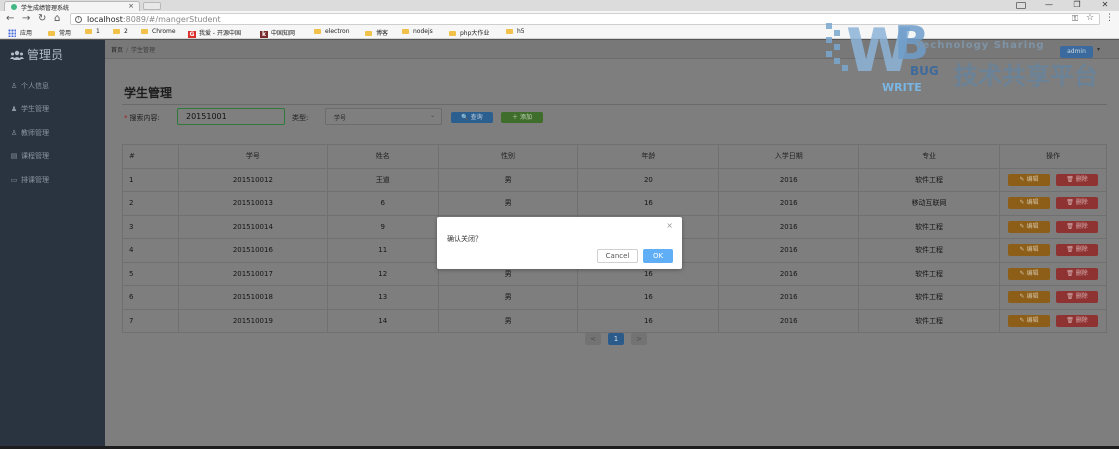 Image resolution: width=1119 pixels, height=449 pixels. Describe the element at coordinates (29, 110) in the screenshot. I see `sidebar-item-students: ♟ 学生管理` at that location.